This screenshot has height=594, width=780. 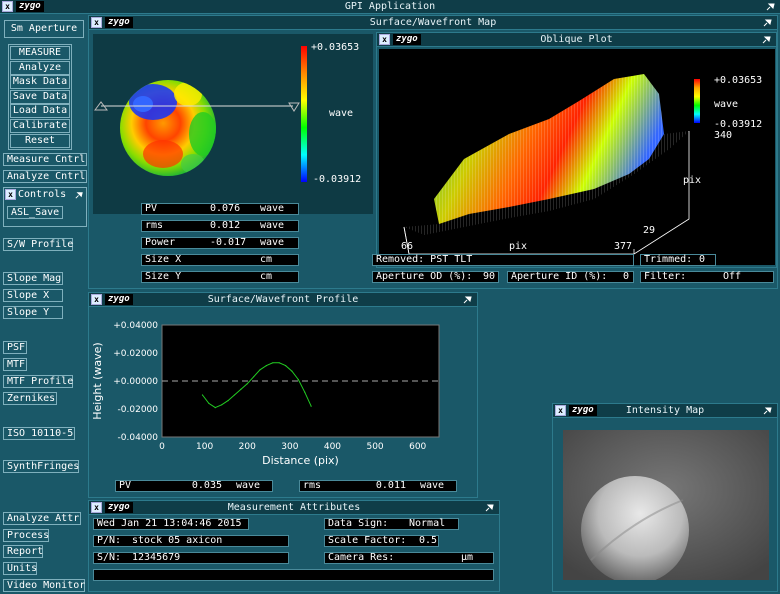 I want to click on sidebar-calibrate-button: Calibrate, so click(x=40, y=126).